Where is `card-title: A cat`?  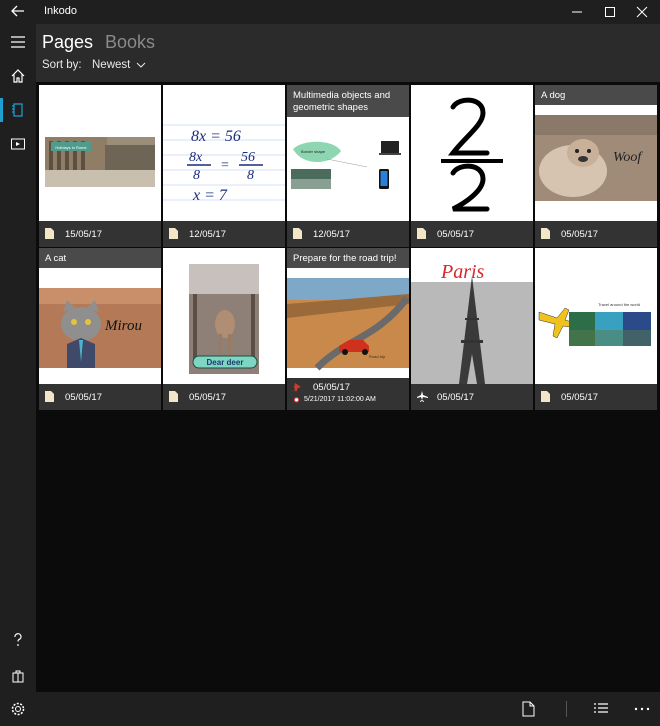 card-title: A cat is located at coordinates (56, 258).